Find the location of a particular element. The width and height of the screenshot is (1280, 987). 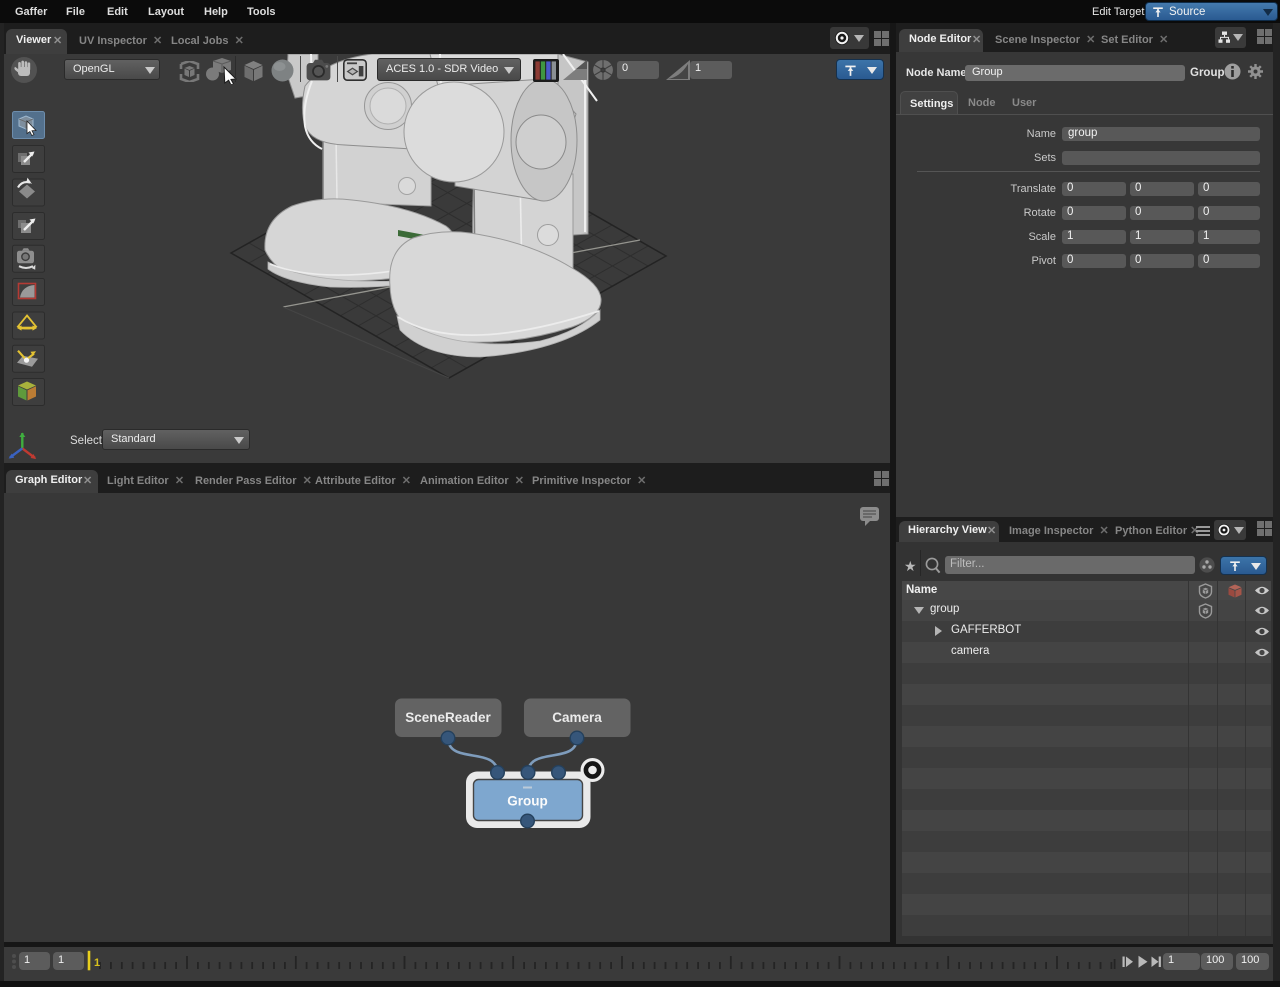

svg-text: Camera is located at coordinates (577, 717).